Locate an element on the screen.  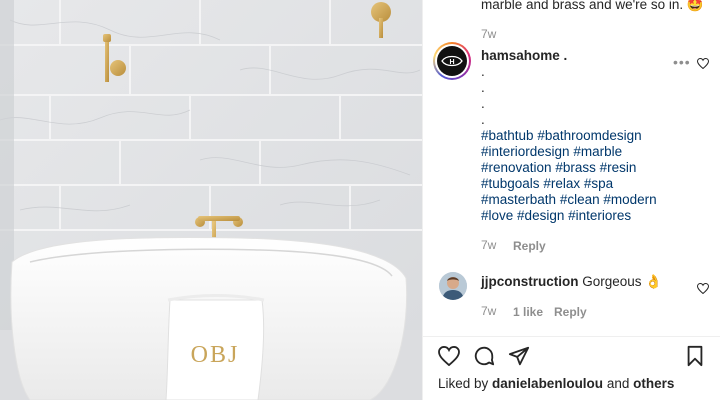
author-avatar: H is located at coordinates (452, 61).